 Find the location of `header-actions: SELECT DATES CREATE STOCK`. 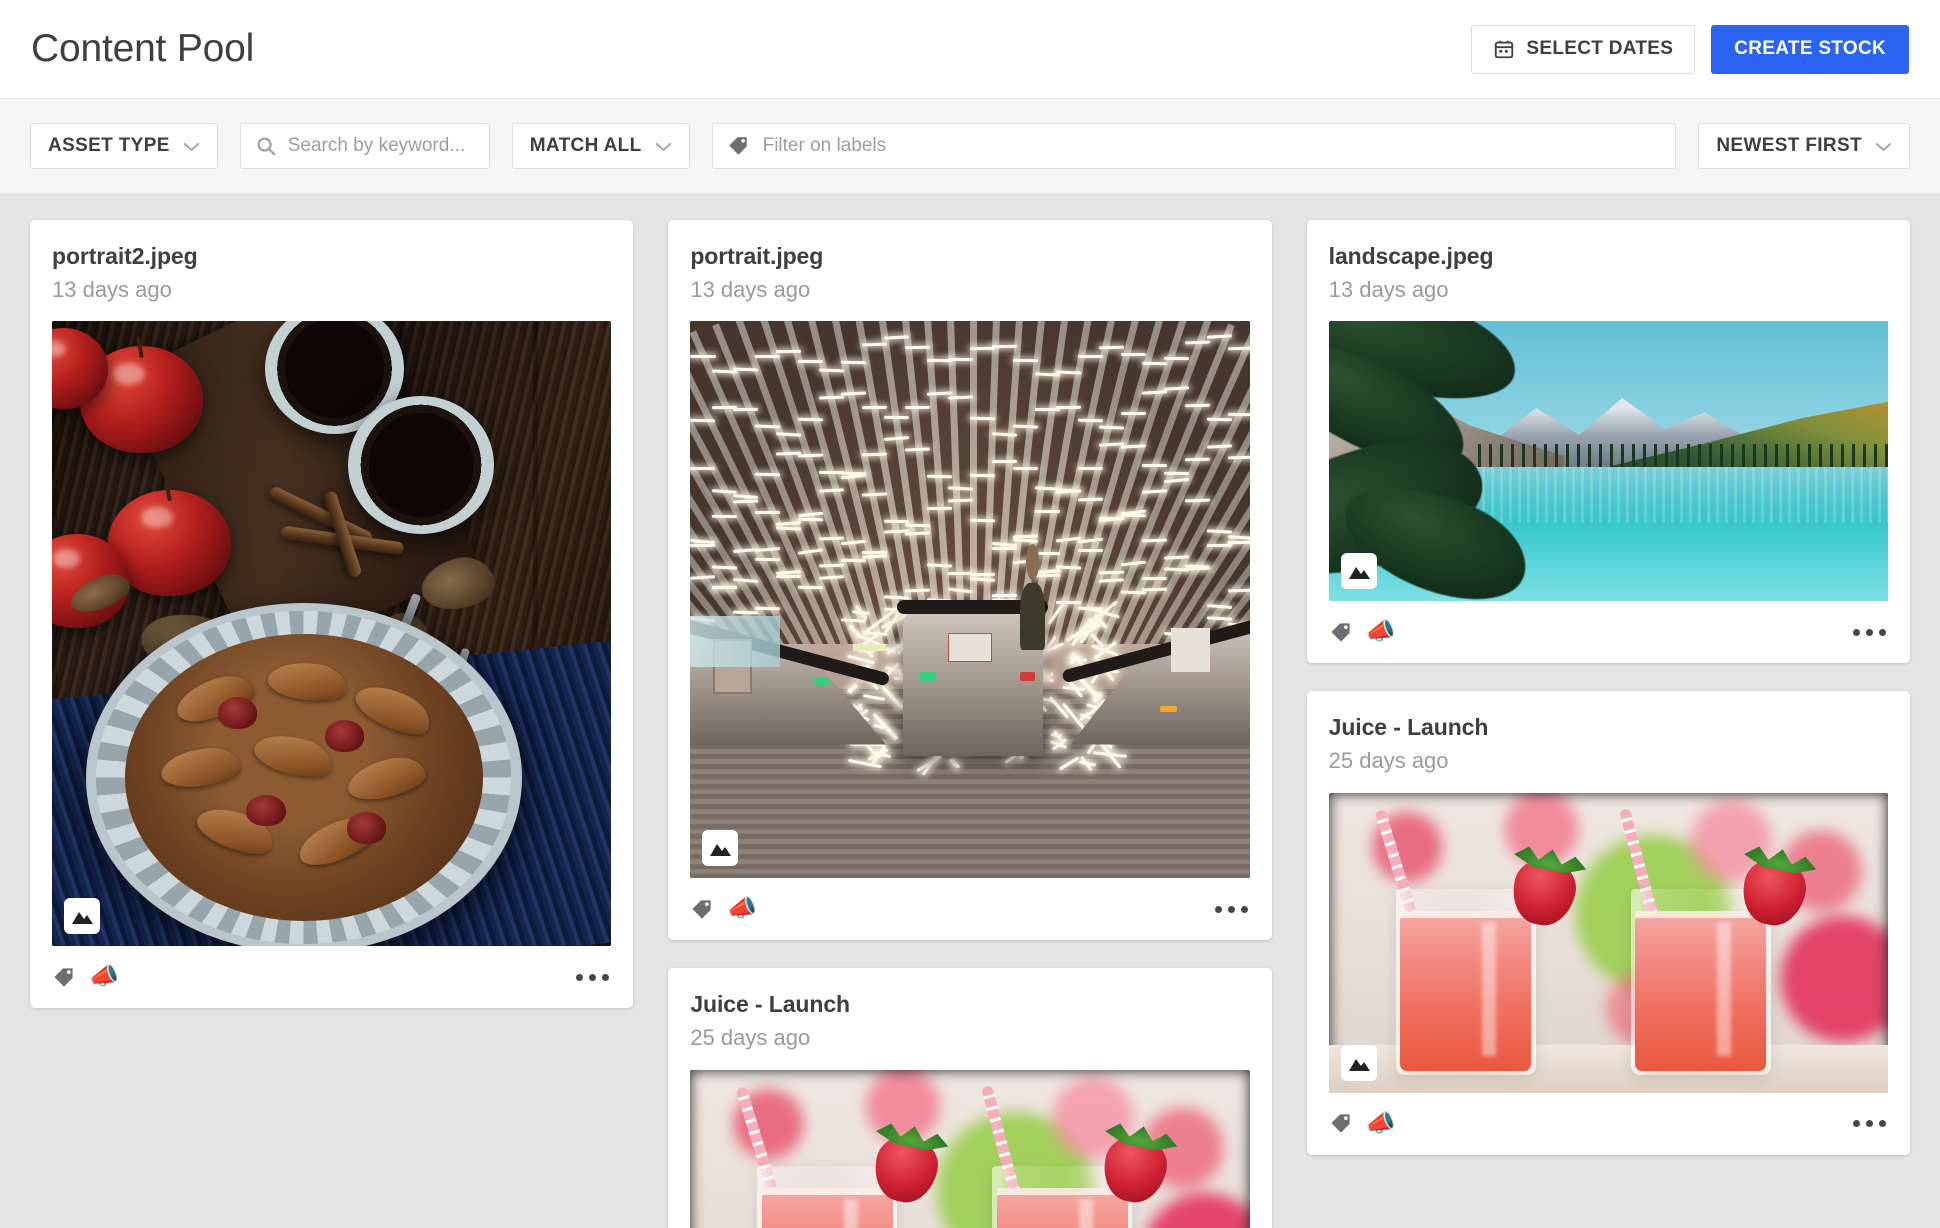

header-actions: SELECT DATES CREATE STOCK is located at coordinates (1690, 49).